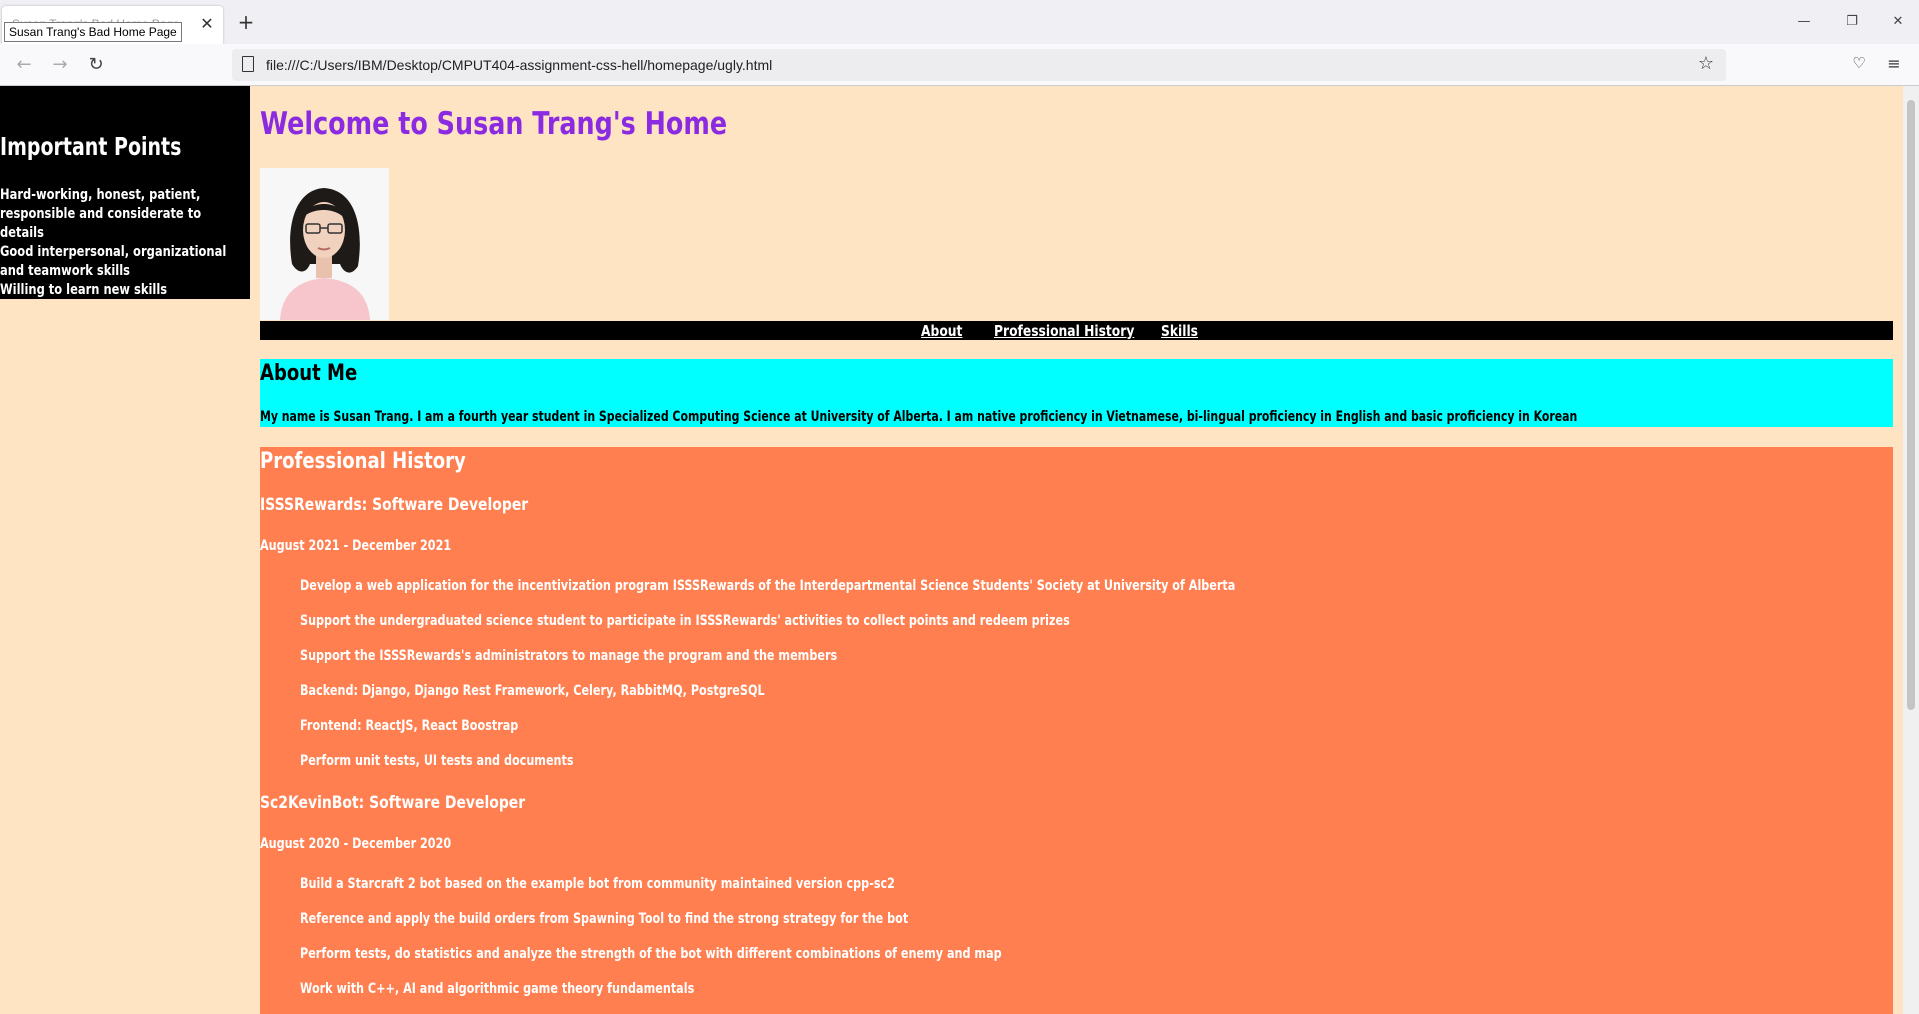 This screenshot has height=1014, width=1919. Describe the element at coordinates (113, 252) in the screenshot. I see `sidebar-line: Good interpersonal, organizational` at that location.